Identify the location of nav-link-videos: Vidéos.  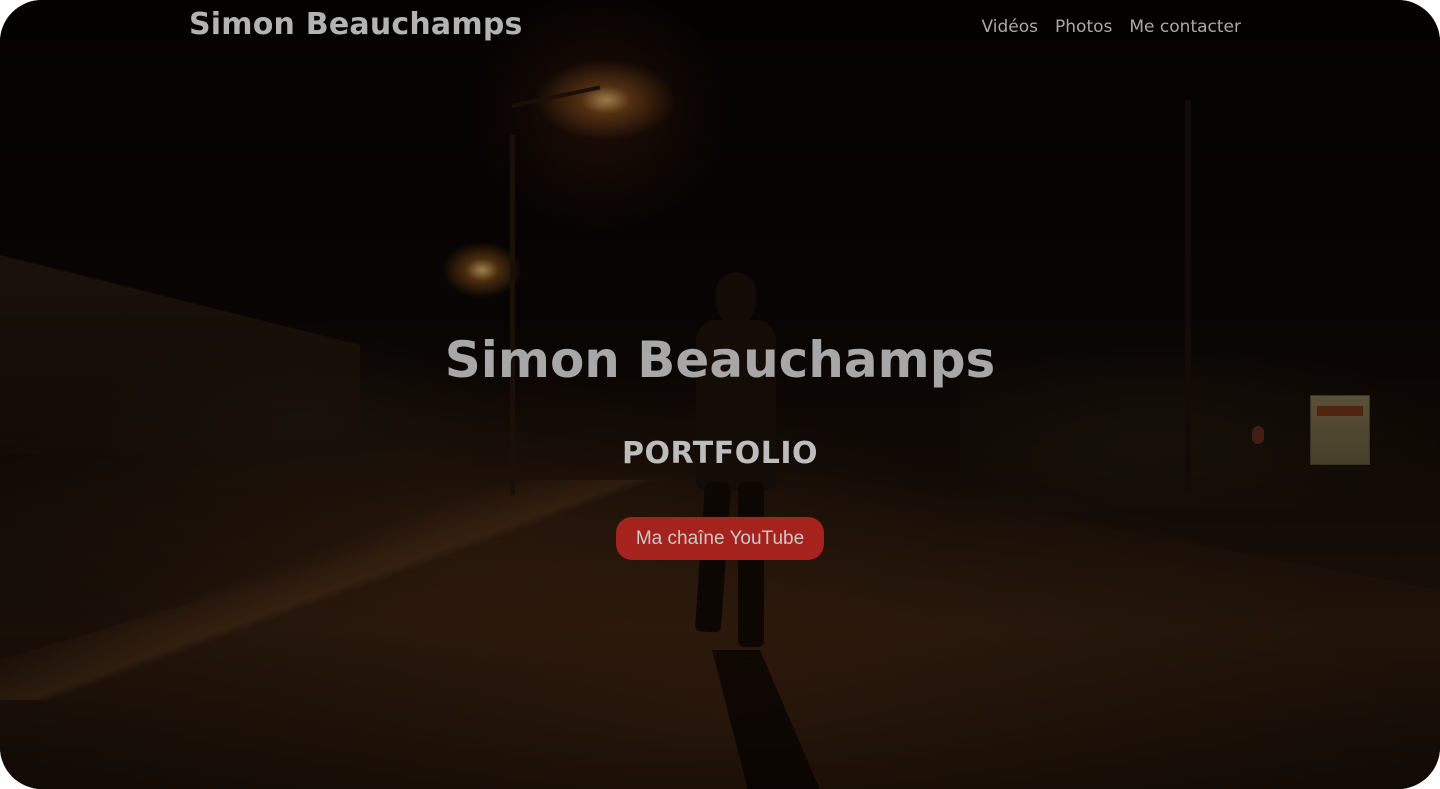
(1010, 27).